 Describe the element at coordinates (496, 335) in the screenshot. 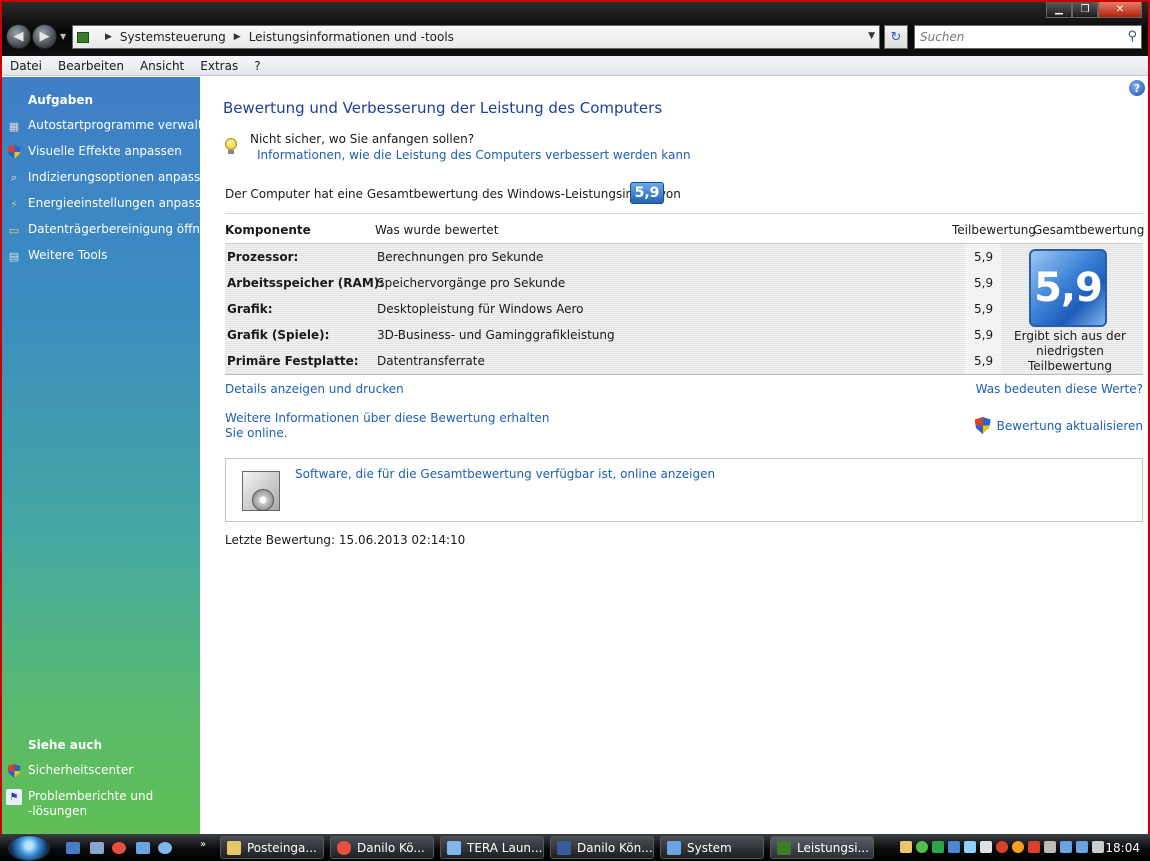

I see `row-what: 3D-Business- und Gaminggrafikleistung` at that location.